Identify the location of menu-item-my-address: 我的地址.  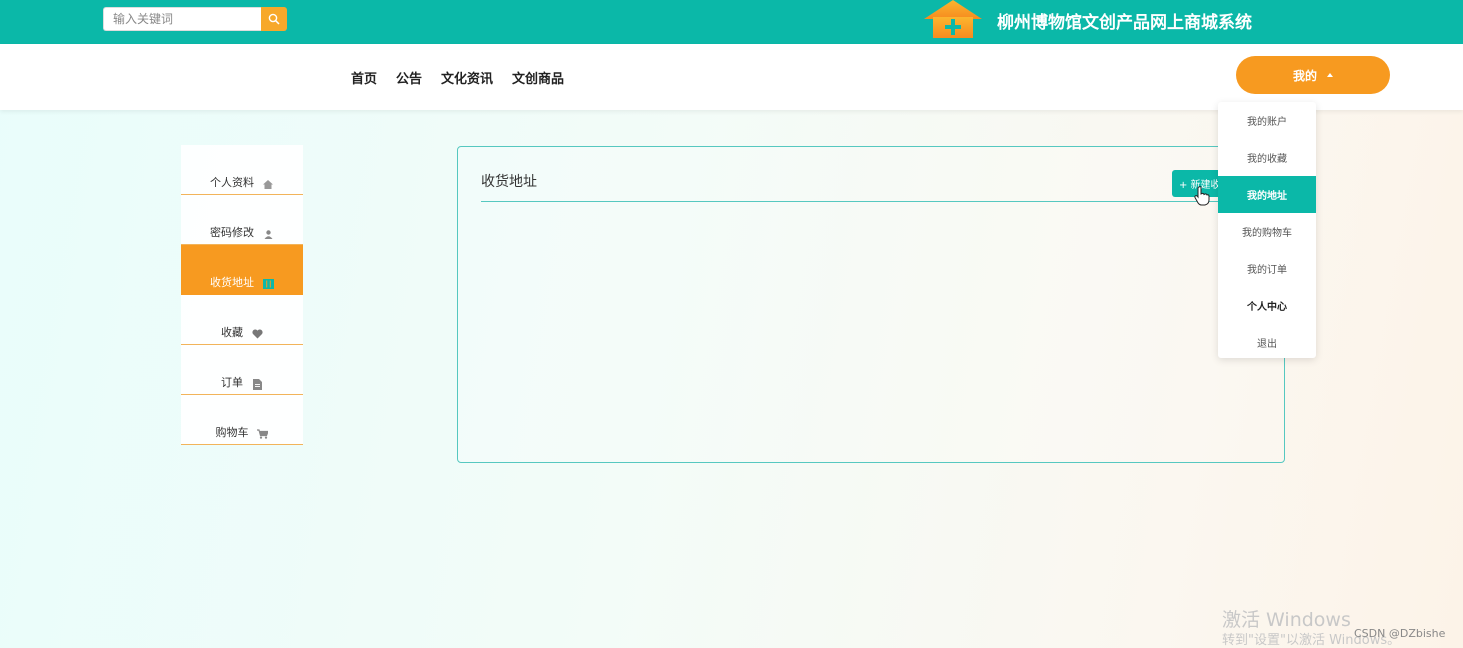
(1267, 194).